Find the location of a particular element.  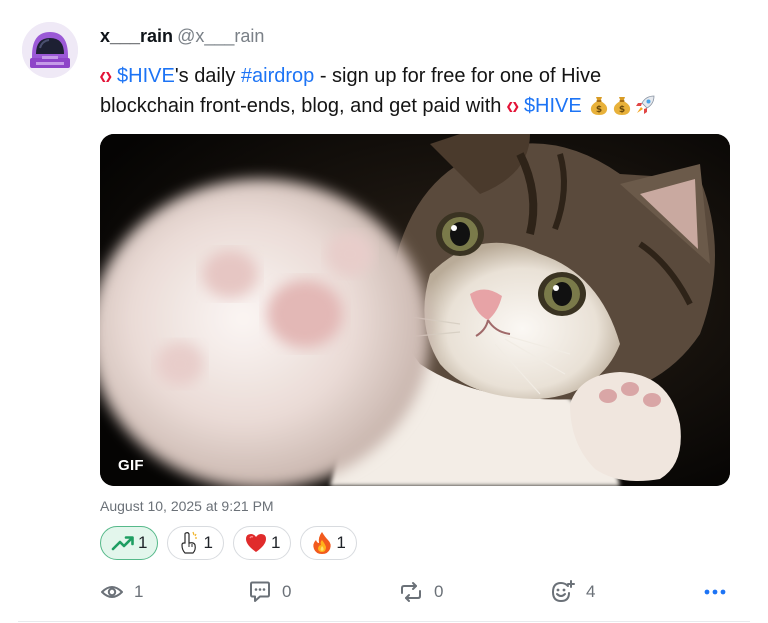

reactions-row: 1 1 1 1 is located at coordinates (233, 543).